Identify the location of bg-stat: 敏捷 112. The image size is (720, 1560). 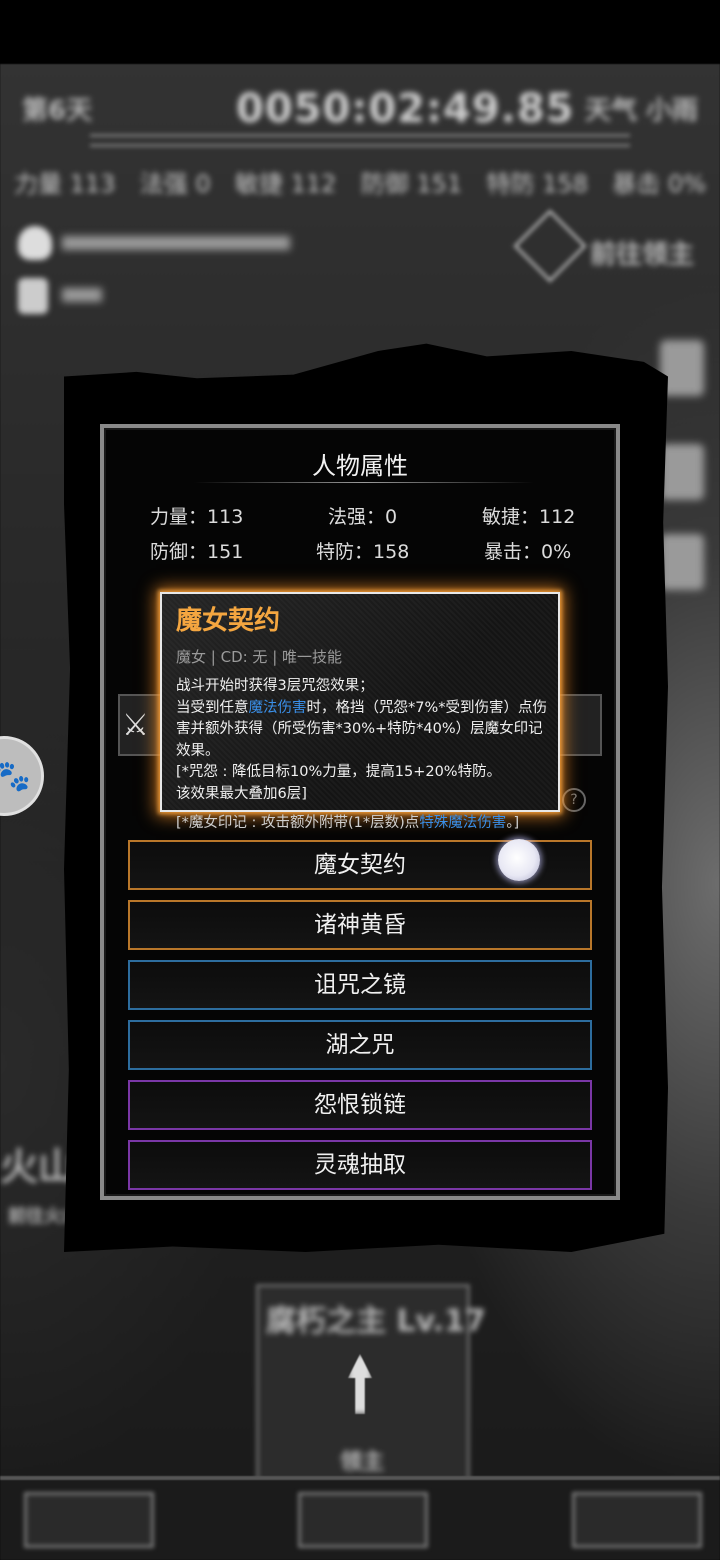
(286, 184).